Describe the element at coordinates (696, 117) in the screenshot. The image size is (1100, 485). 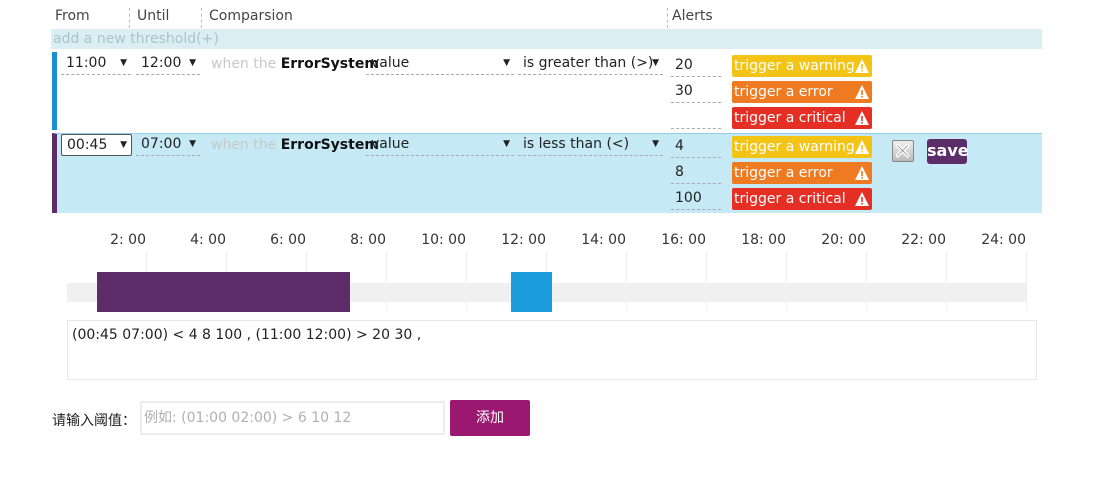
I see `alert-value-critical` at that location.